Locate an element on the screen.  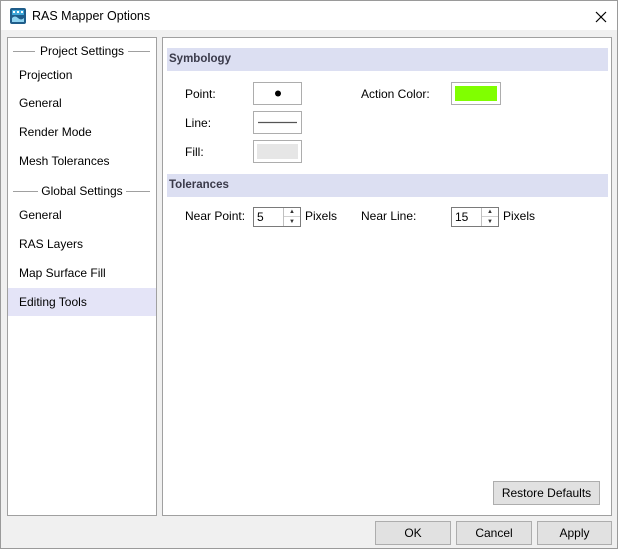
nav-item-global-general: General is located at coordinates (82, 215).